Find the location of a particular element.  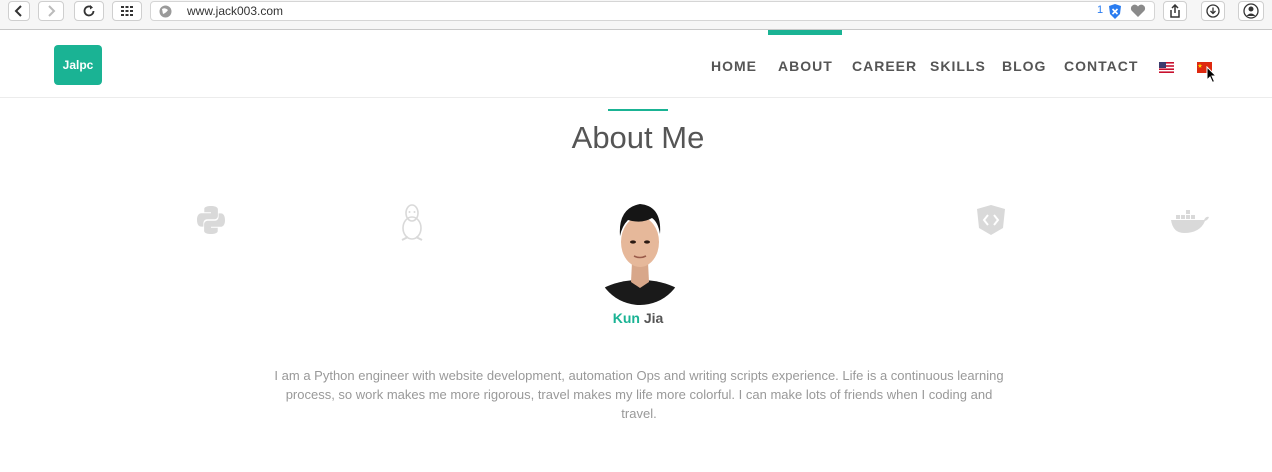

profile-photo is located at coordinates (640, 252).